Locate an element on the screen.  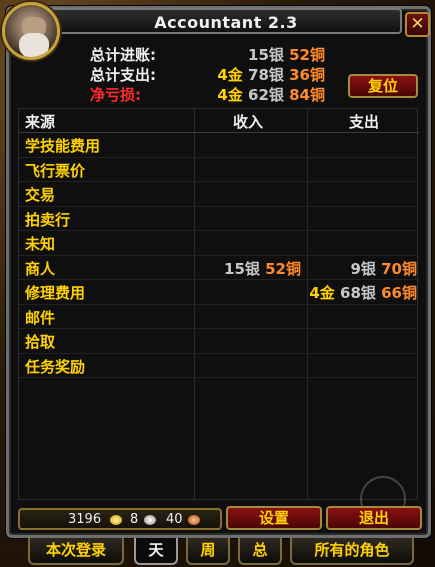
row-source: 任务奖励 is located at coordinates (55, 366).